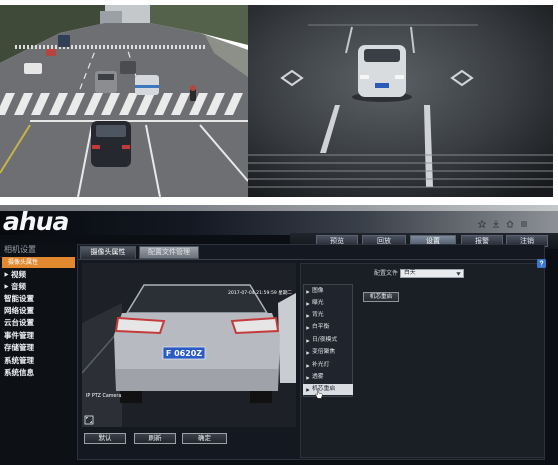 The image size is (558, 465). What do you see at coordinates (23, 262) in the screenshot?
I see `sidebar-item-label: 摄像头属性` at bounding box center [23, 262].